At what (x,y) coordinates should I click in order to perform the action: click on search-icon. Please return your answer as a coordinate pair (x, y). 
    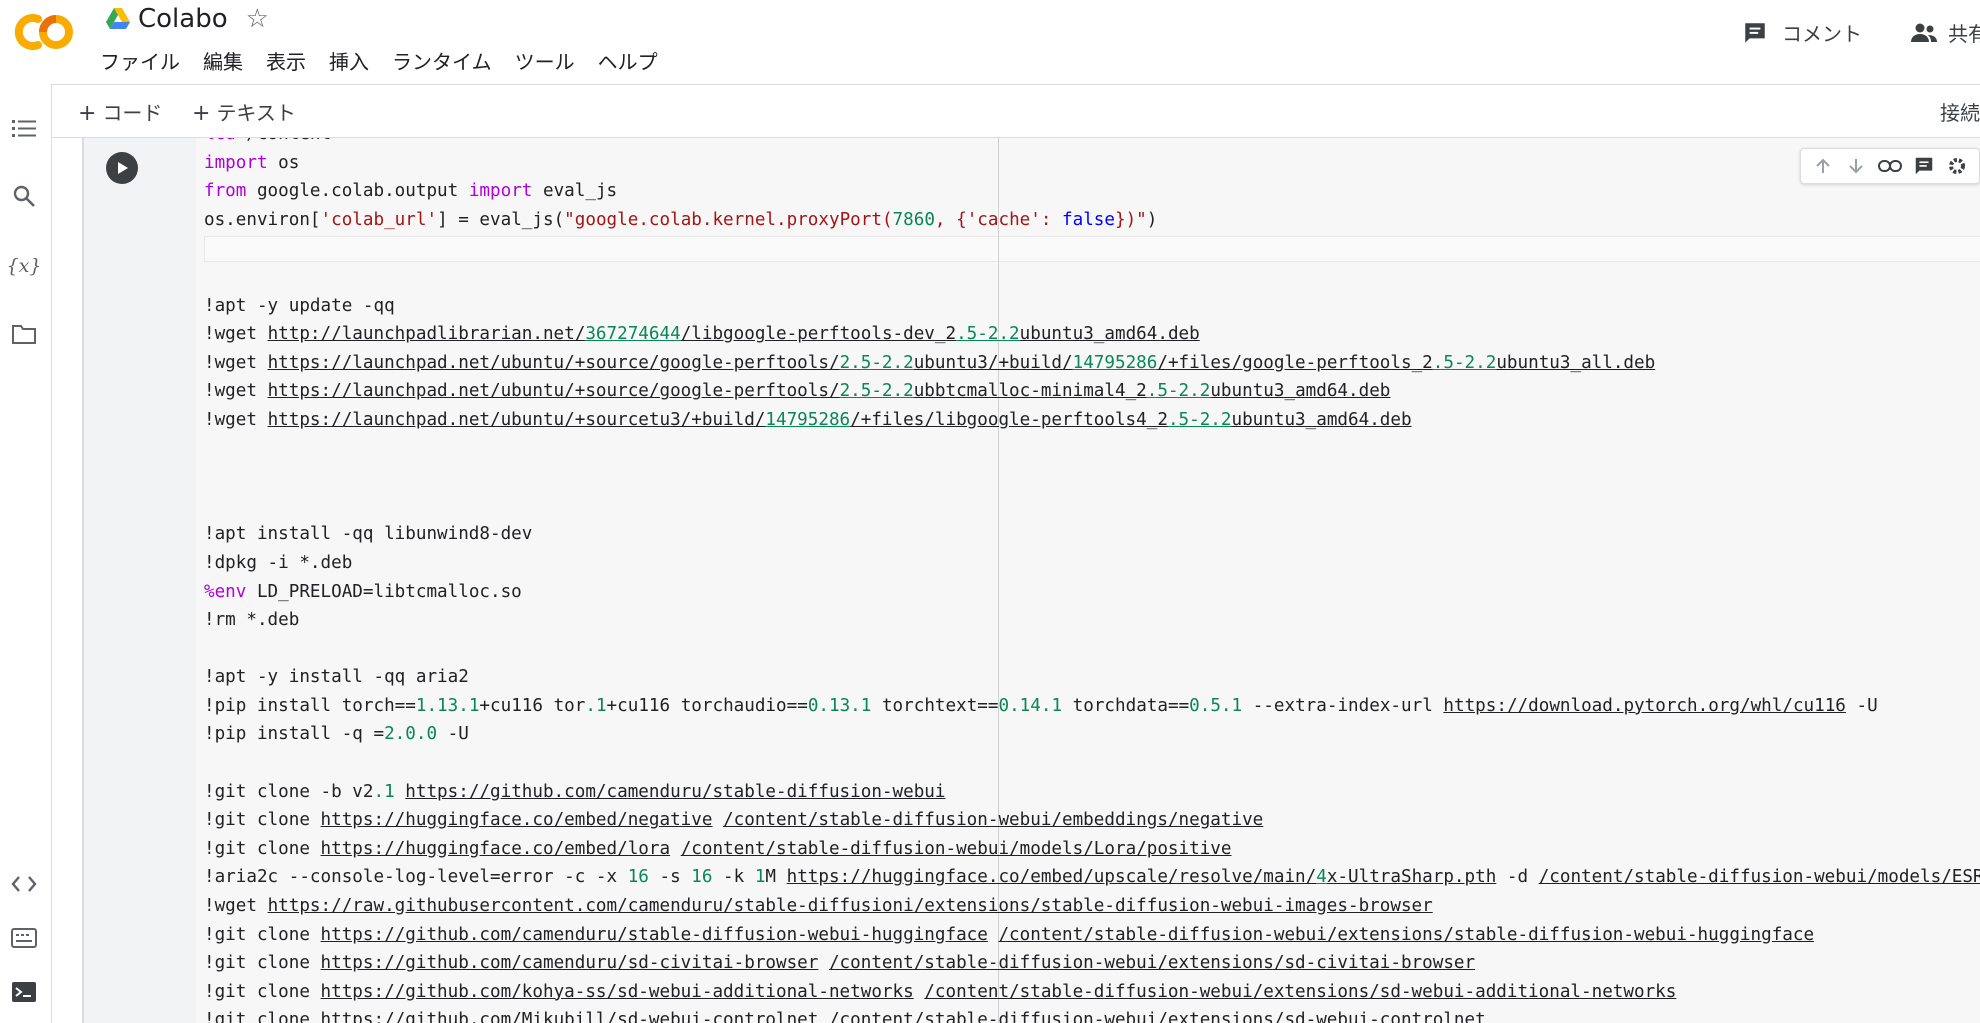
    Looking at the image, I should click on (24, 196).